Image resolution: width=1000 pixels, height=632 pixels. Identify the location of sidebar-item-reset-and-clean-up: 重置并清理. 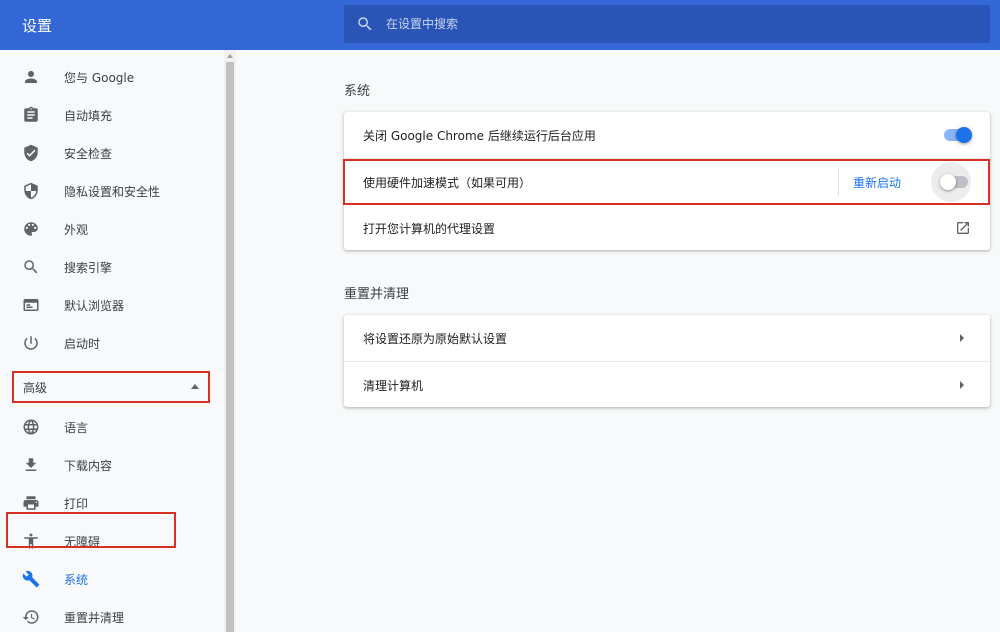
(112, 615).